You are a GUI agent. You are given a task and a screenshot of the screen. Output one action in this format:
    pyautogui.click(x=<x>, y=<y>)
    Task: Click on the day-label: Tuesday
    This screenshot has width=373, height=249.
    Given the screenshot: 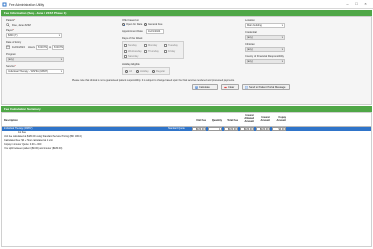 What is the action you would take?
    pyautogui.click(x=173, y=45)
    